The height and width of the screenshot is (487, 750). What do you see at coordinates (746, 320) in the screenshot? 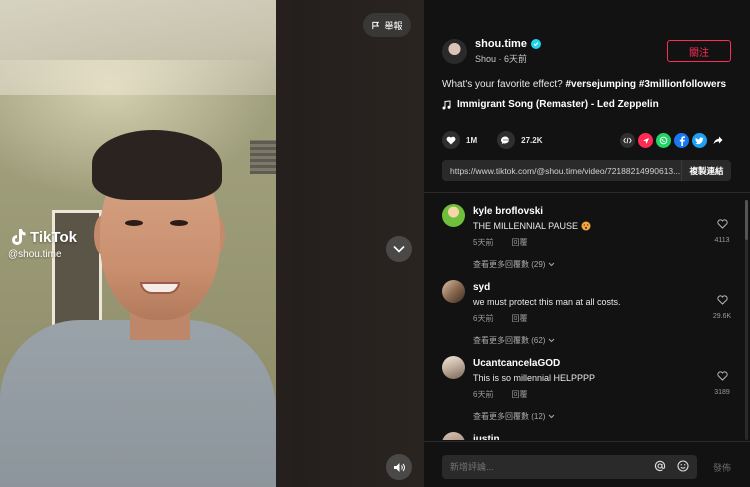
I see `comment-scrollbar` at bounding box center [746, 320].